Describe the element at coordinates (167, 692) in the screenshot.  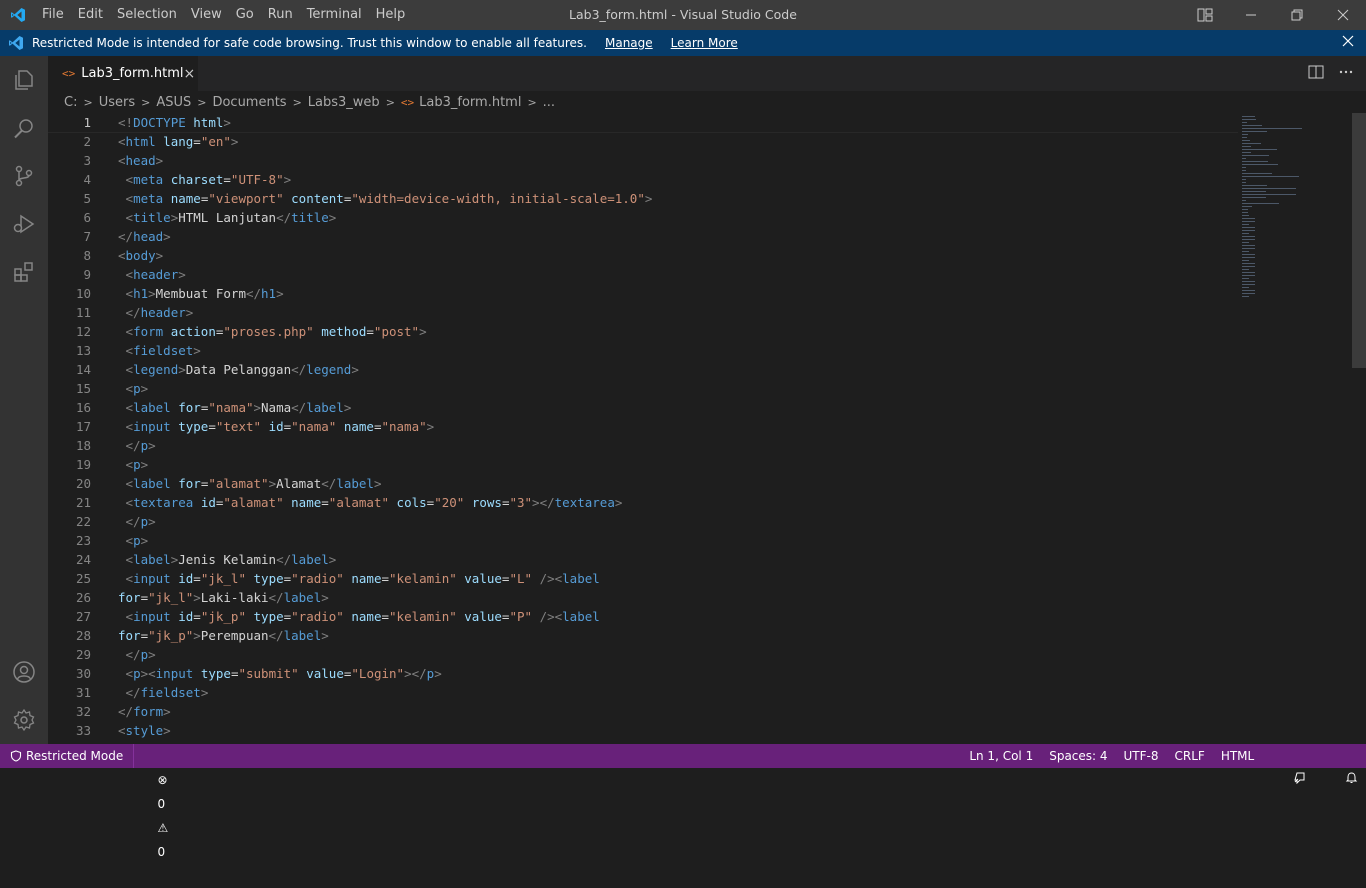
I see `code-text: </fieldset>` at that location.